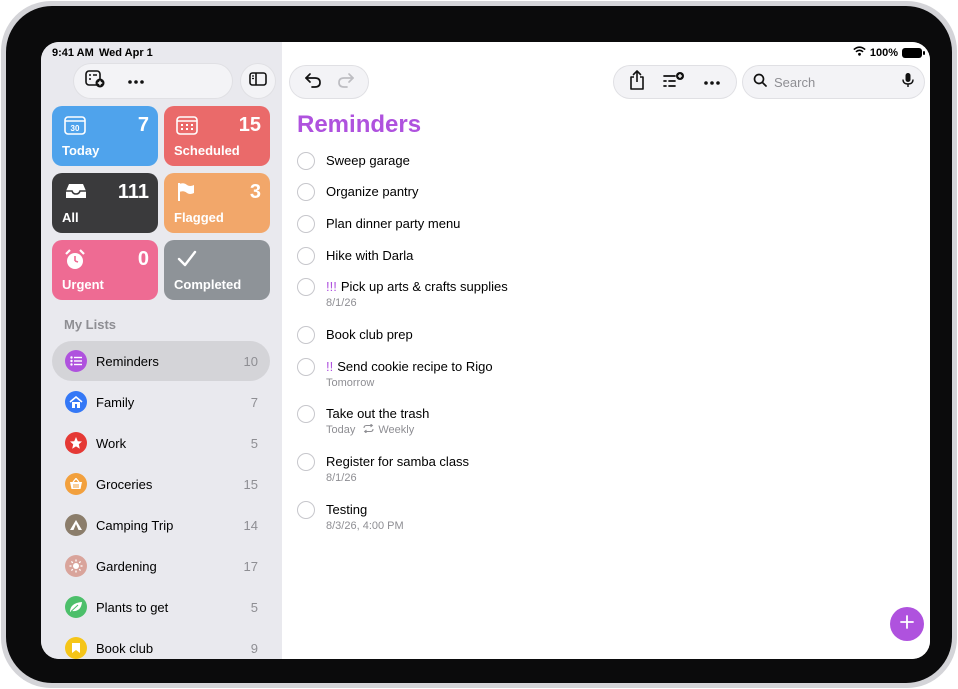  Describe the element at coordinates (161, 484) in the screenshot. I see `sidebar-item-groceries: Groceries 15` at that location.